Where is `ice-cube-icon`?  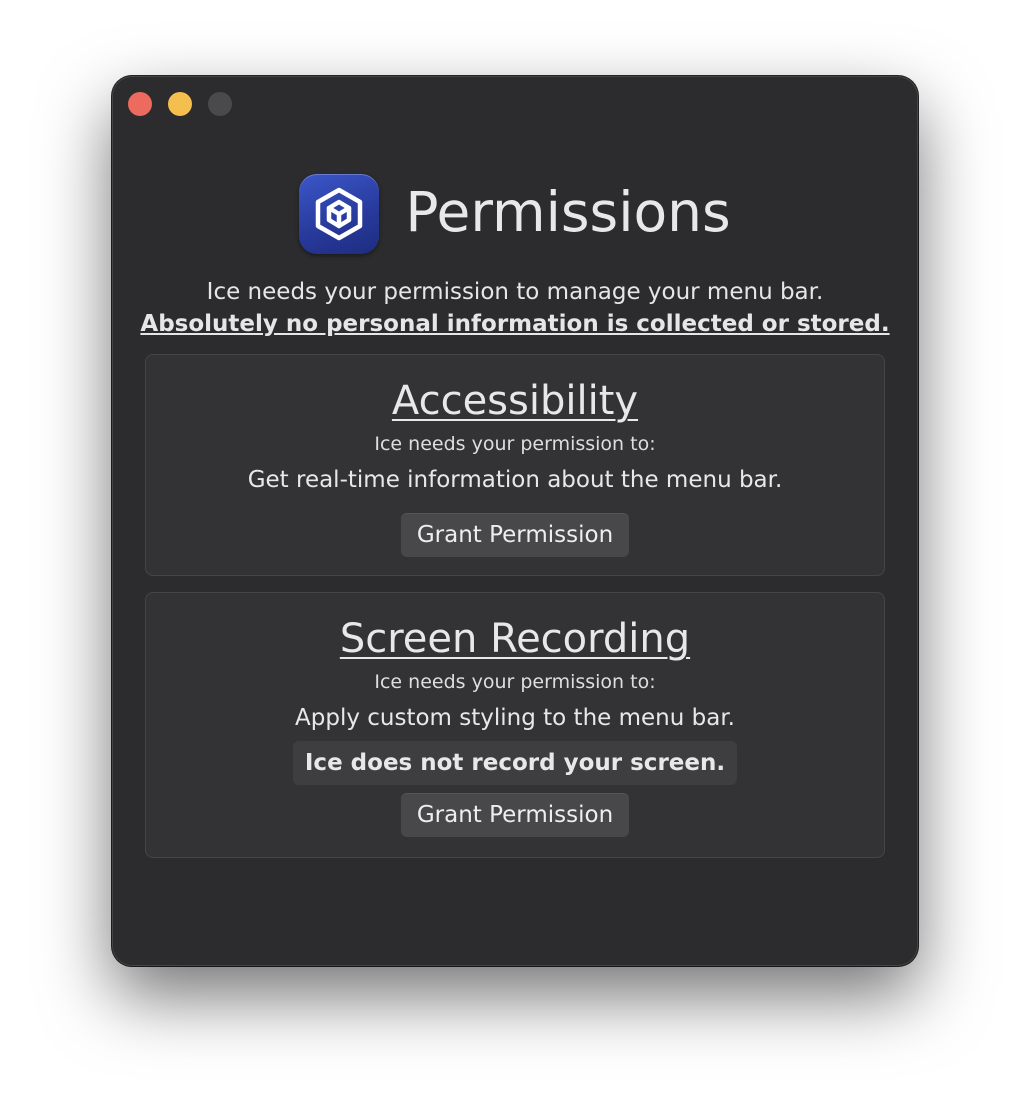
ice-cube-icon is located at coordinates (339, 214).